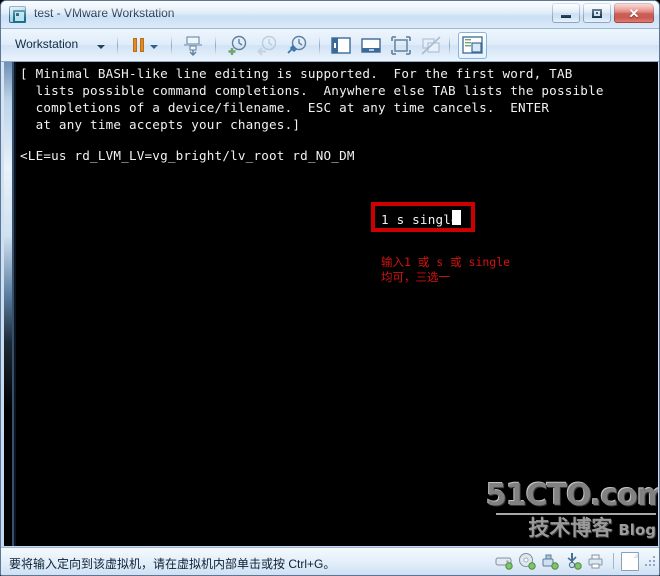 The image size is (660, 576). Describe the element at coordinates (630, 561) in the screenshot. I see `document-page-icon` at that location.